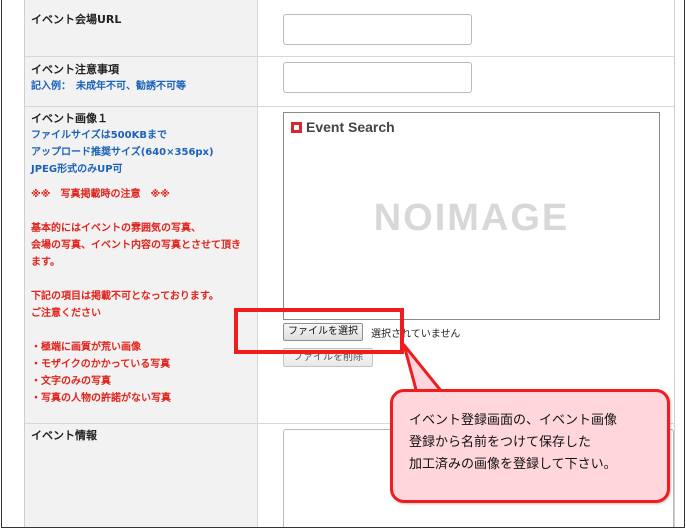 The image size is (686, 529). Describe the element at coordinates (76, 19) in the screenshot. I see `venue-url-label: イベント会場URL` at that location.